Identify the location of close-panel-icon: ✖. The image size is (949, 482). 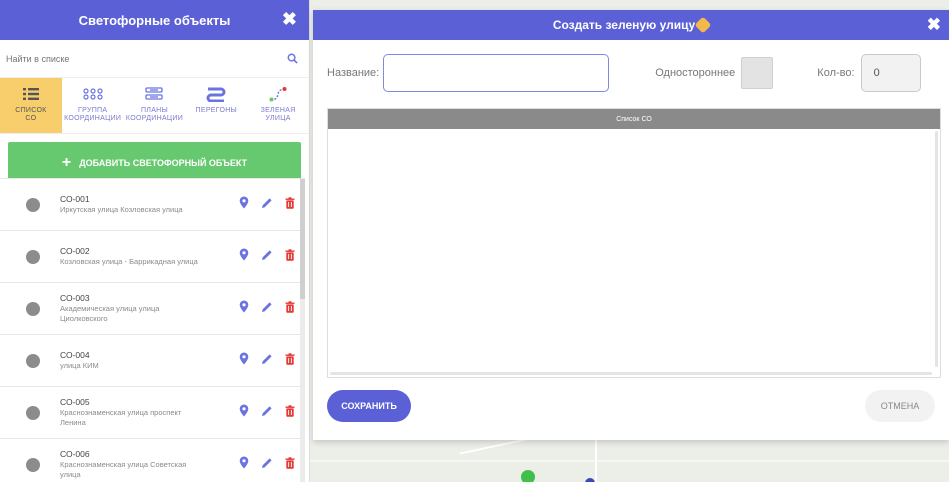
(289, 19).